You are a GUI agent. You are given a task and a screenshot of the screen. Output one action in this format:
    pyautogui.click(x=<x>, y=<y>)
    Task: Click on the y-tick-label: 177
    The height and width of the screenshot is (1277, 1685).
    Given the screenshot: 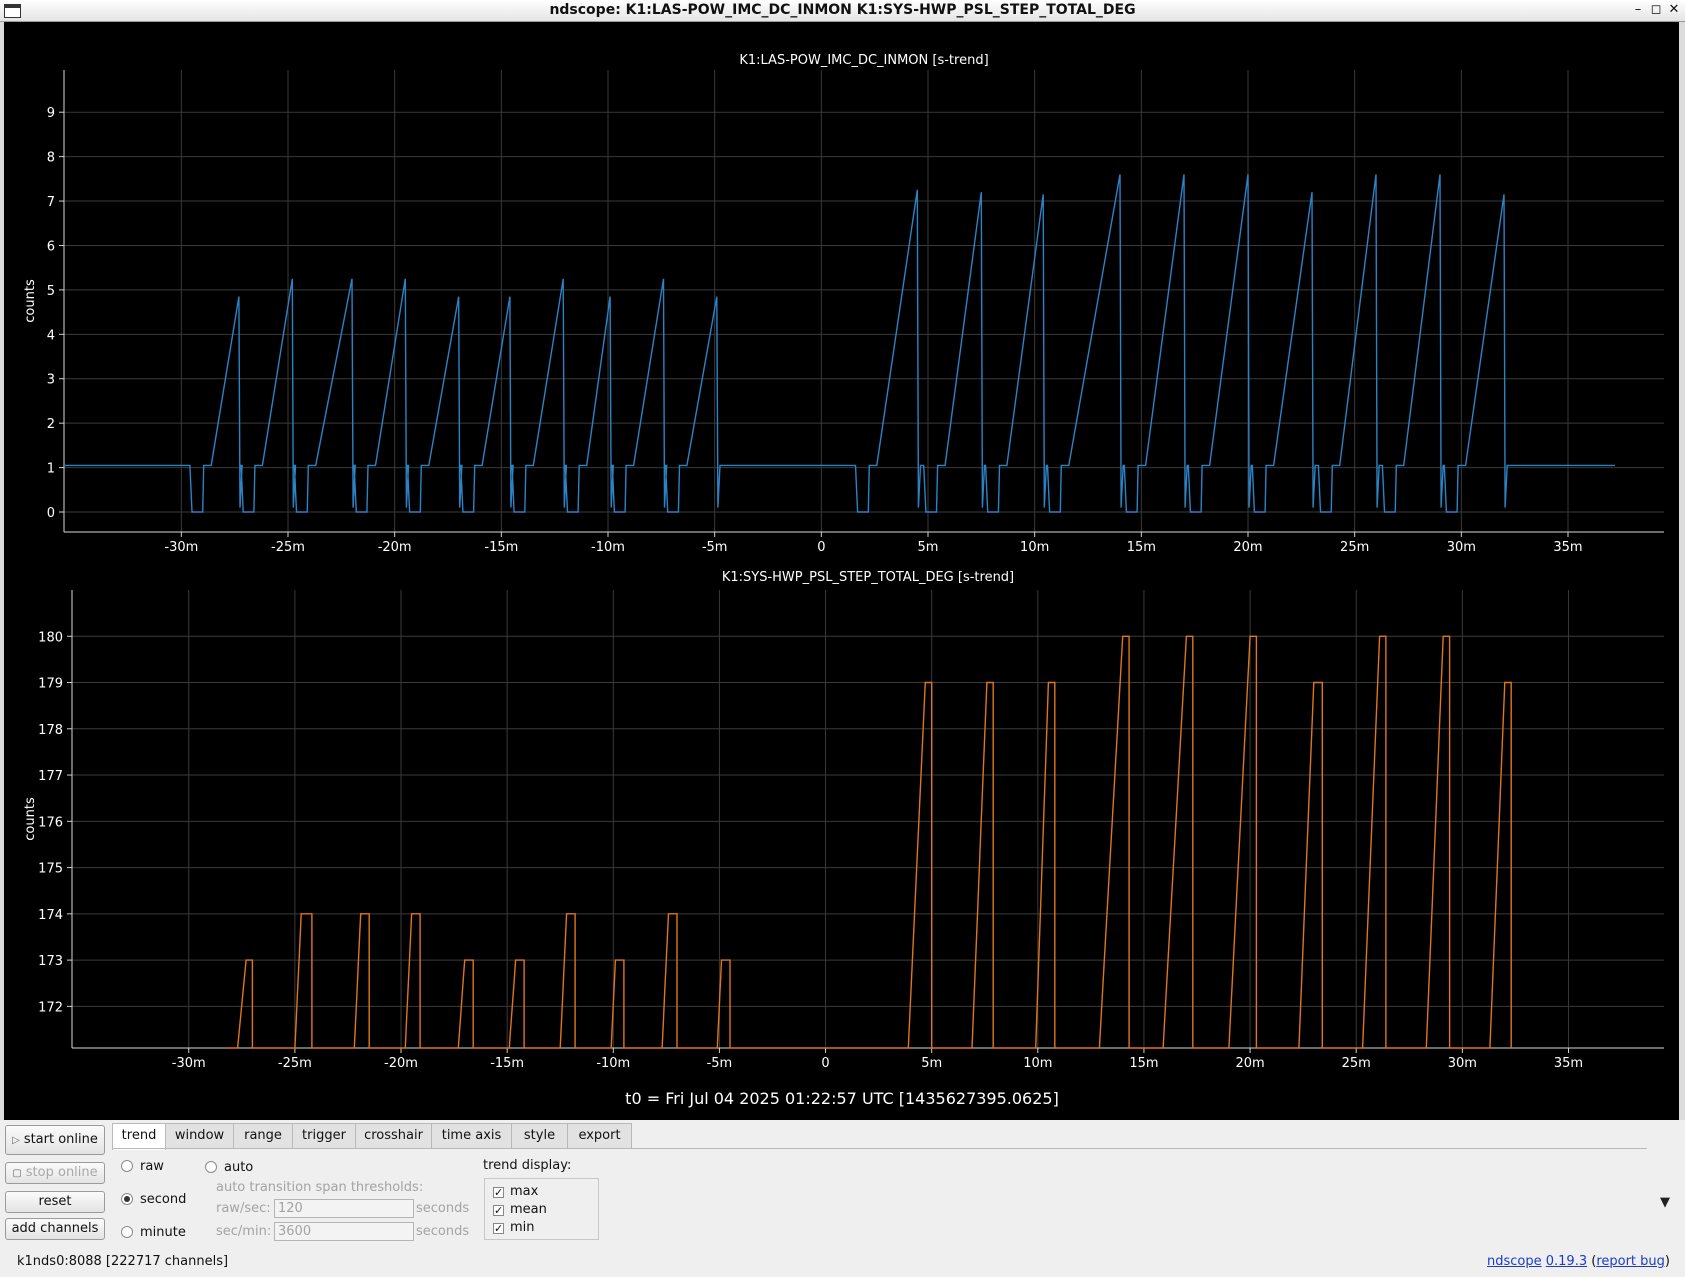 What is the action you would take?
    pyautogui.click(x=50, y=776)
    